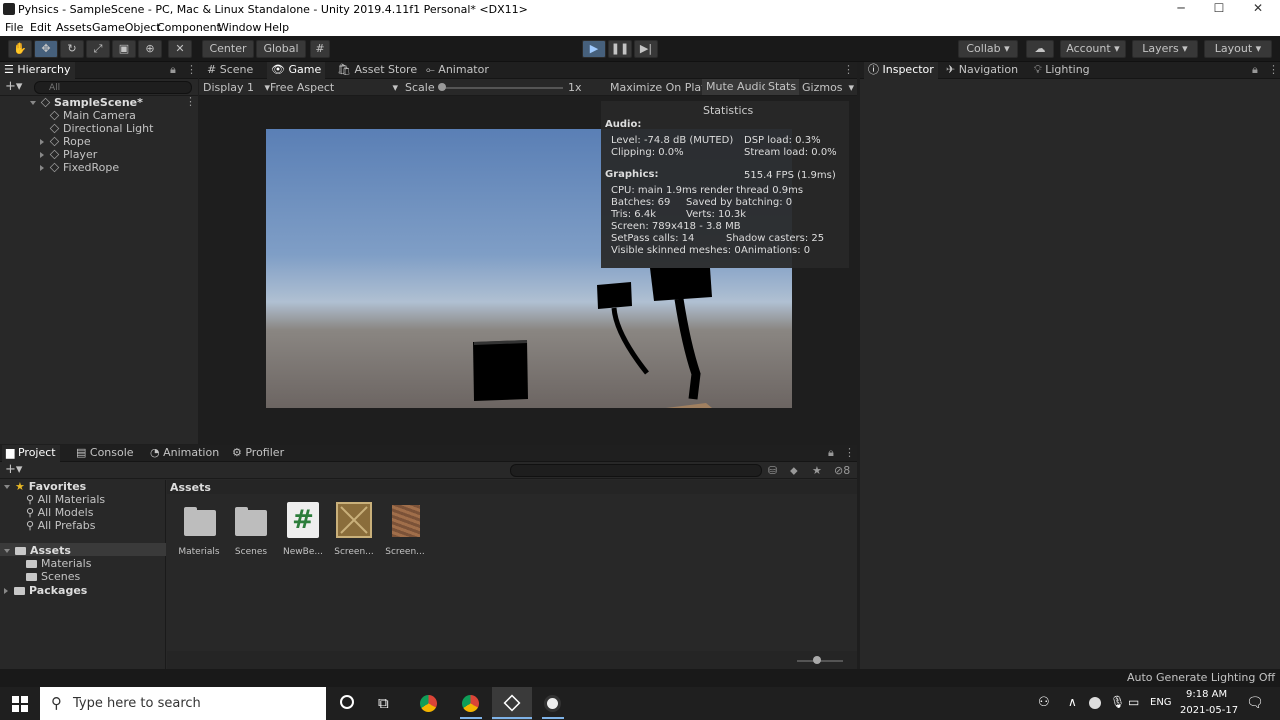  Describe the element at coordinates (59, 512) in the screenshot. I see `favorite-all-models: ⚲ All Models` at that location.